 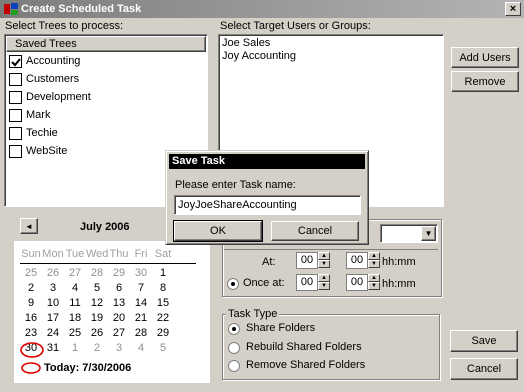 I want to click on at-hour-spinner: ▲ ▼, so click(x=324, y=260).